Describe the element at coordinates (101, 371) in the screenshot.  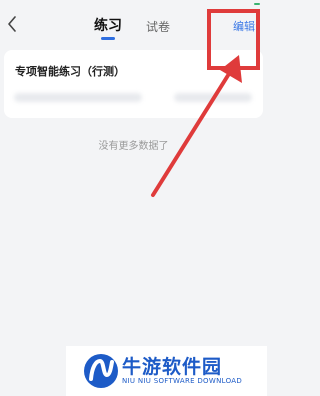
I see `watermark-logo-icon` at that location.